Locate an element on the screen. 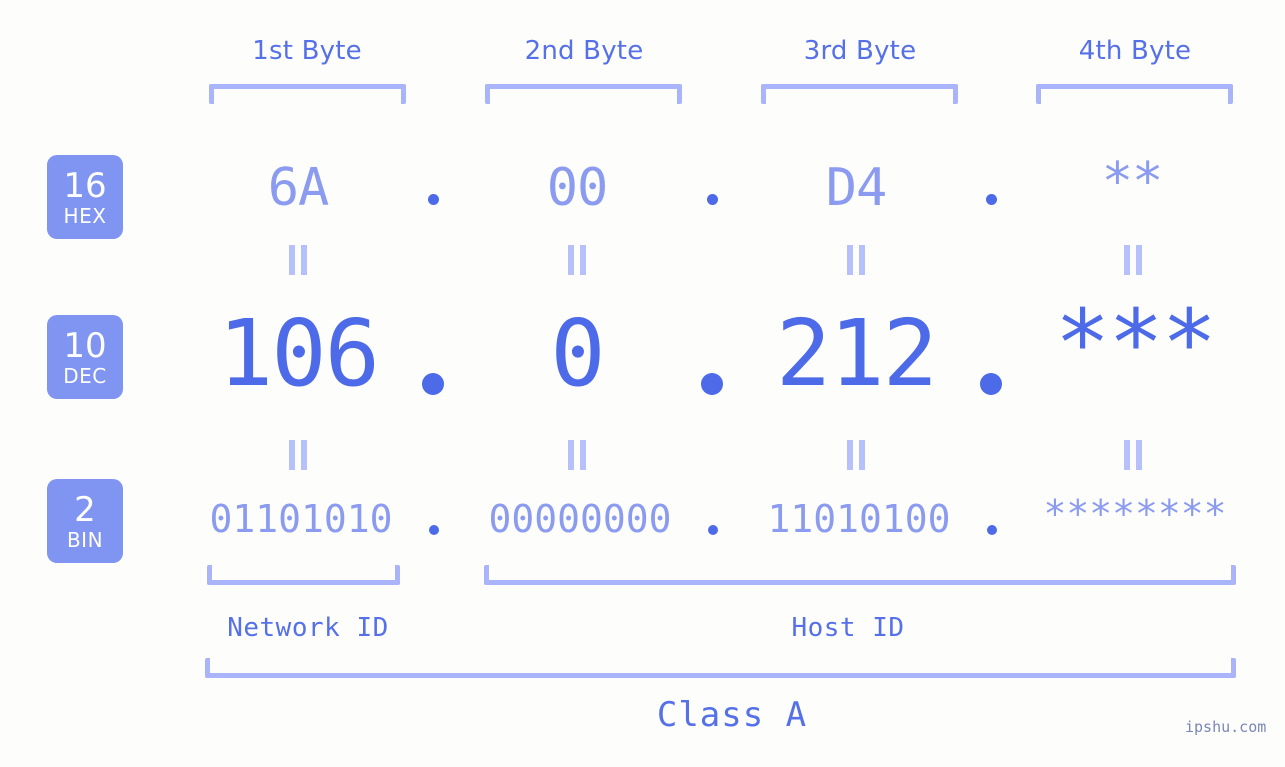 The image size is (1285, 767). site-credit: ipshu.com is located at coordinates (1226, 727).